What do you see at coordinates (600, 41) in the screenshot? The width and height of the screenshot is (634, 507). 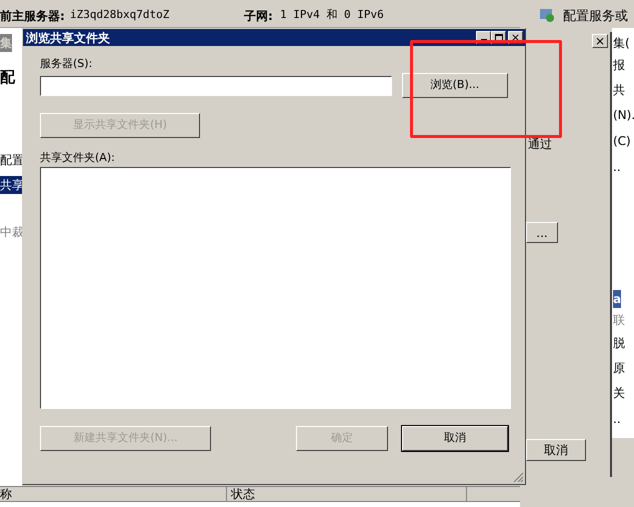 I see `close-button: ×` at bounding box center [600, 41].